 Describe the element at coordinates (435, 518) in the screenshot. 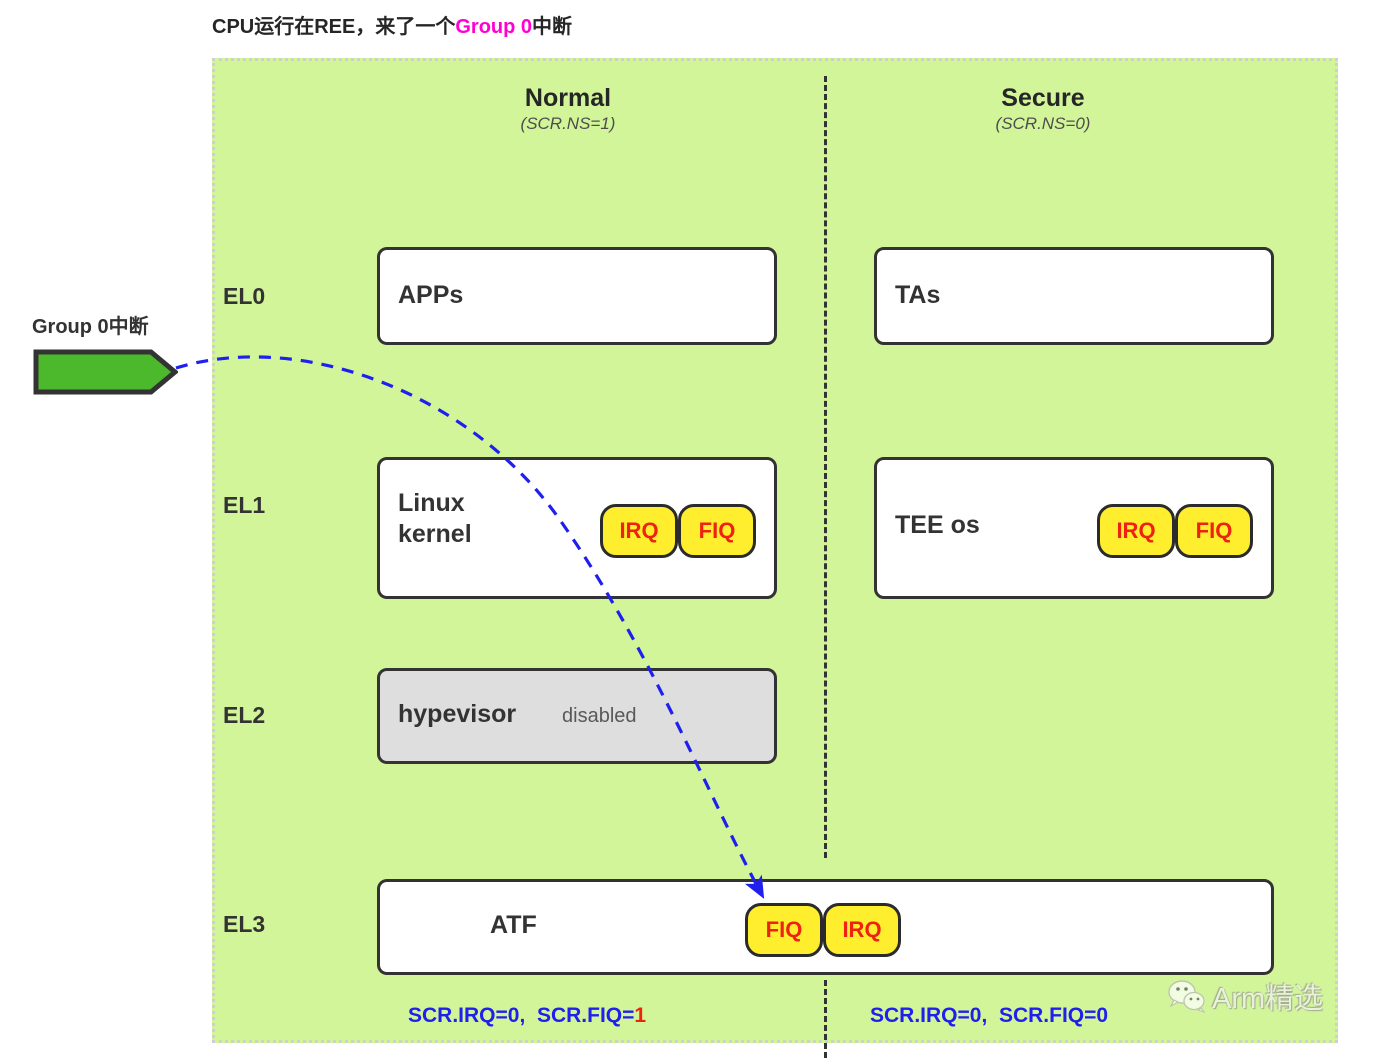

I see `box-linux-kernel-label: Linux kernel` at that location.